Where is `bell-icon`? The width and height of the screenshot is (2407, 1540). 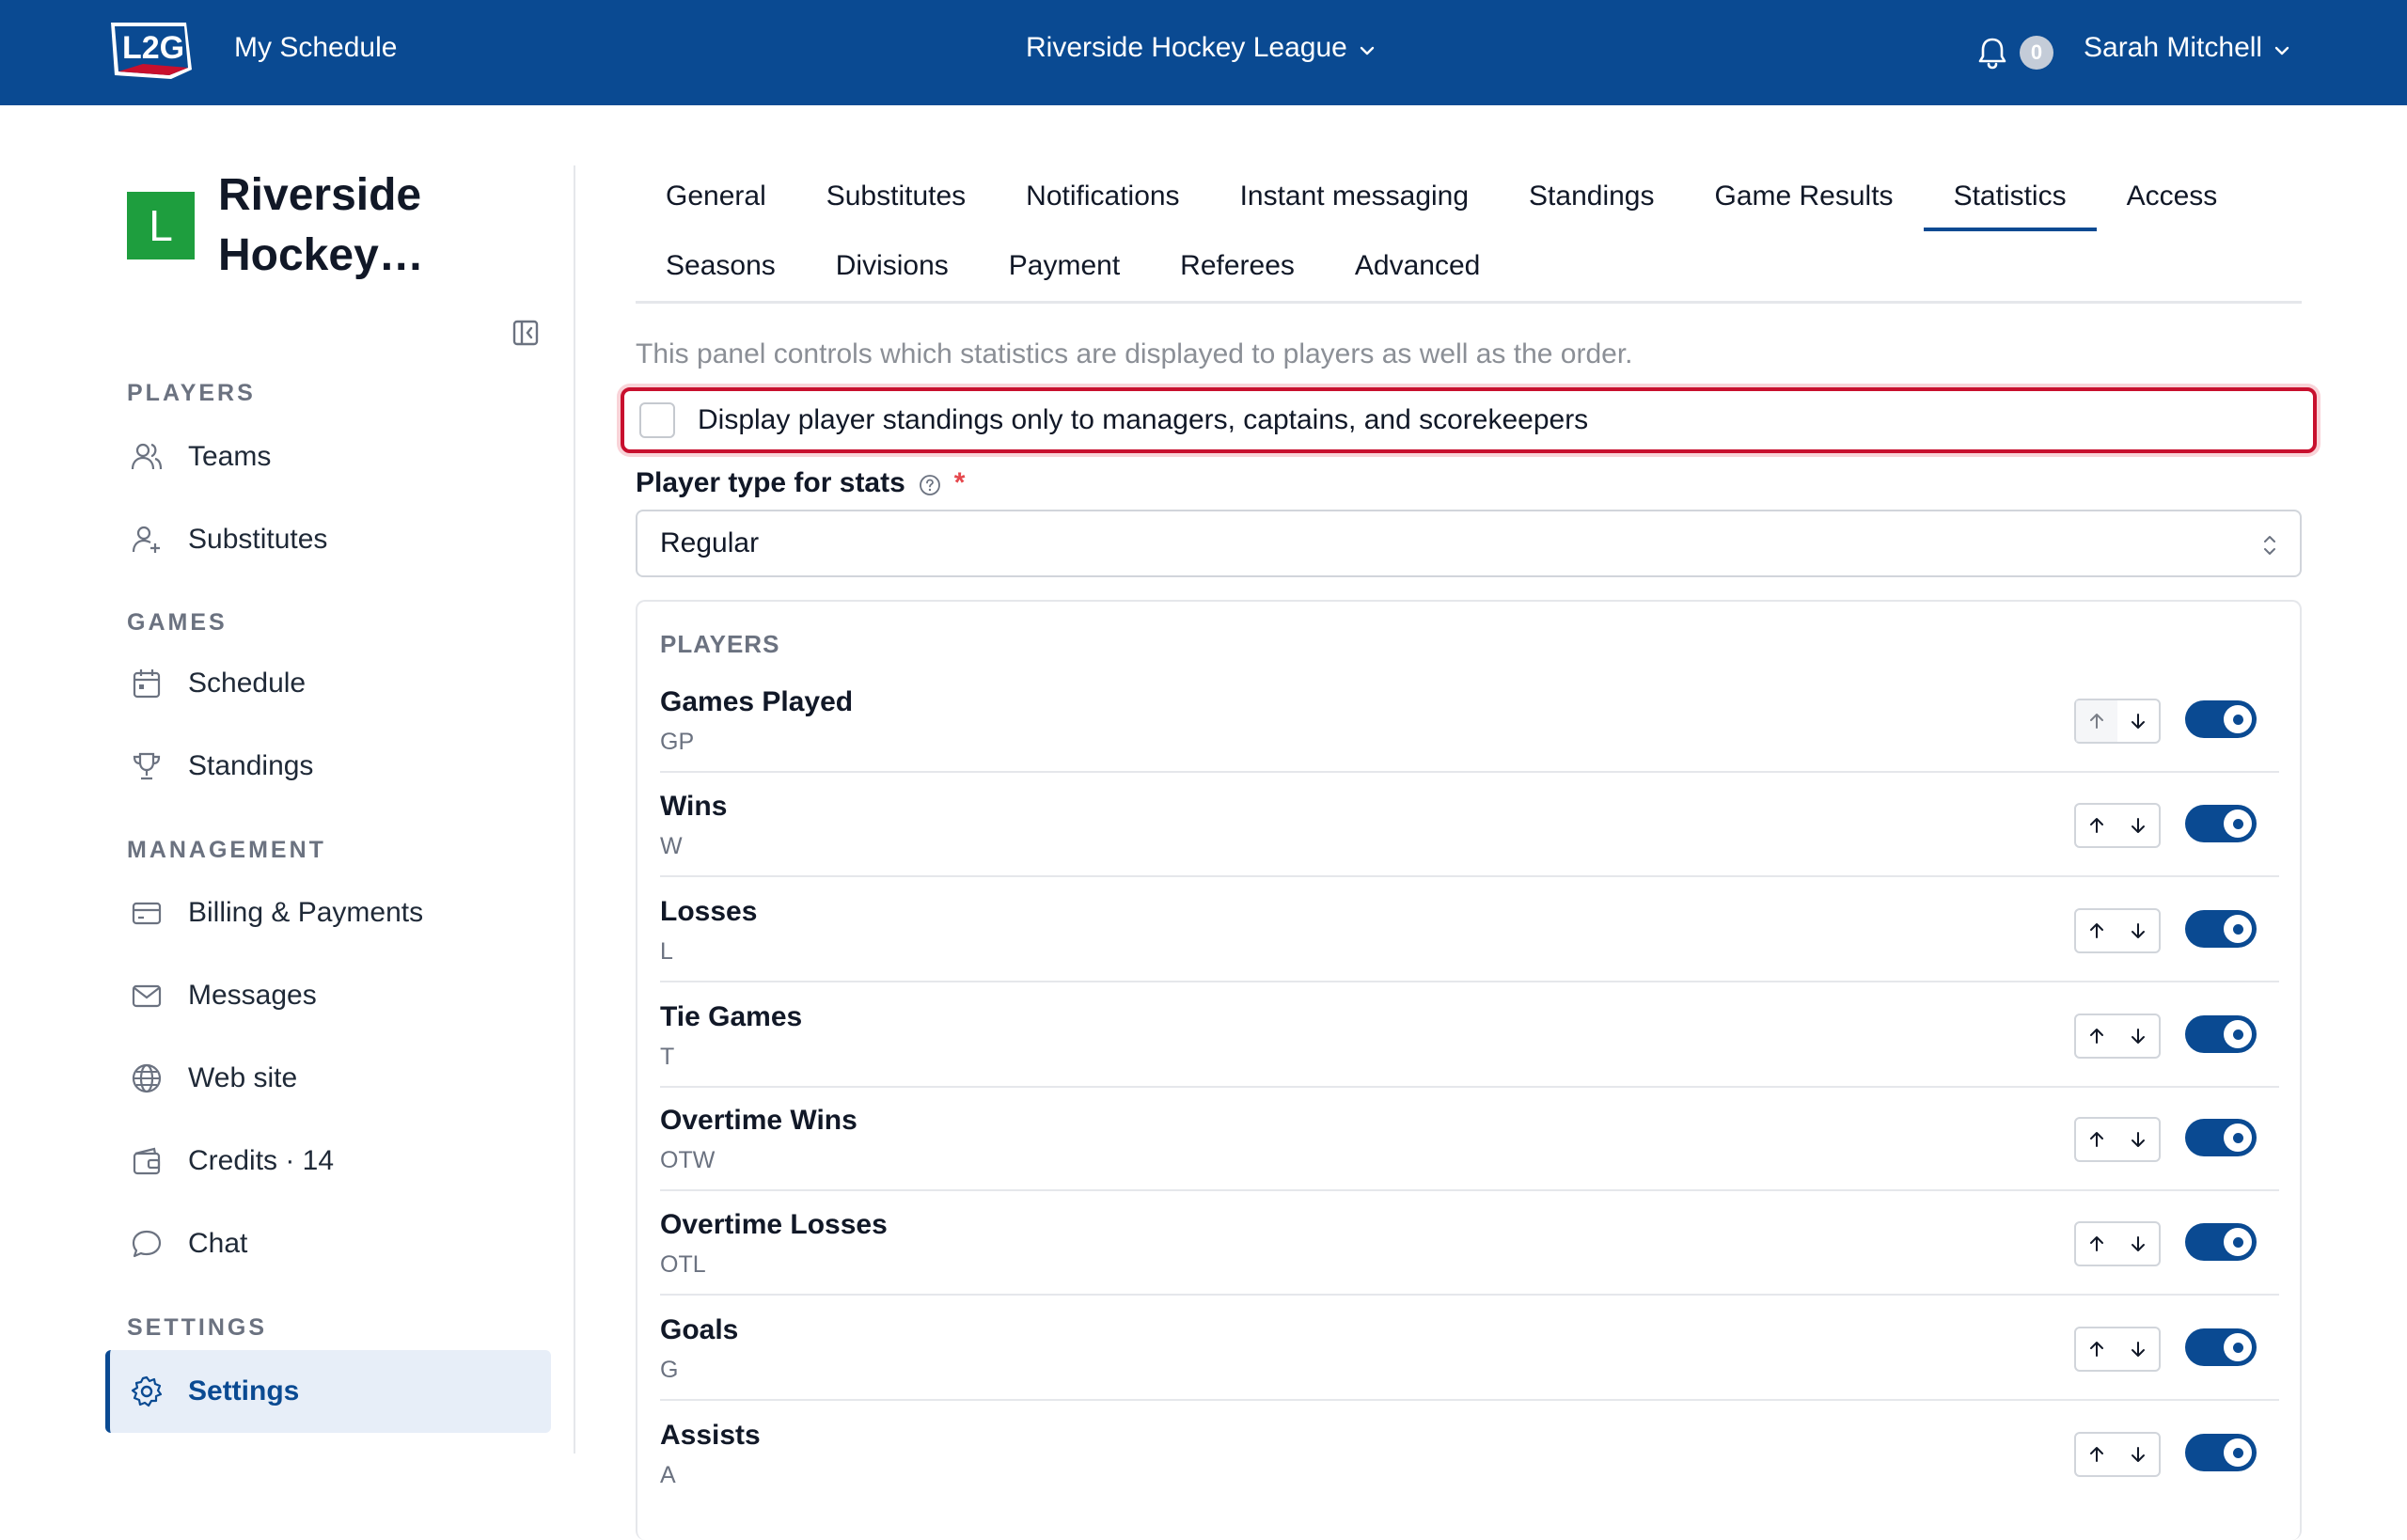 bell-icon is located at coordinates (1992, 53).